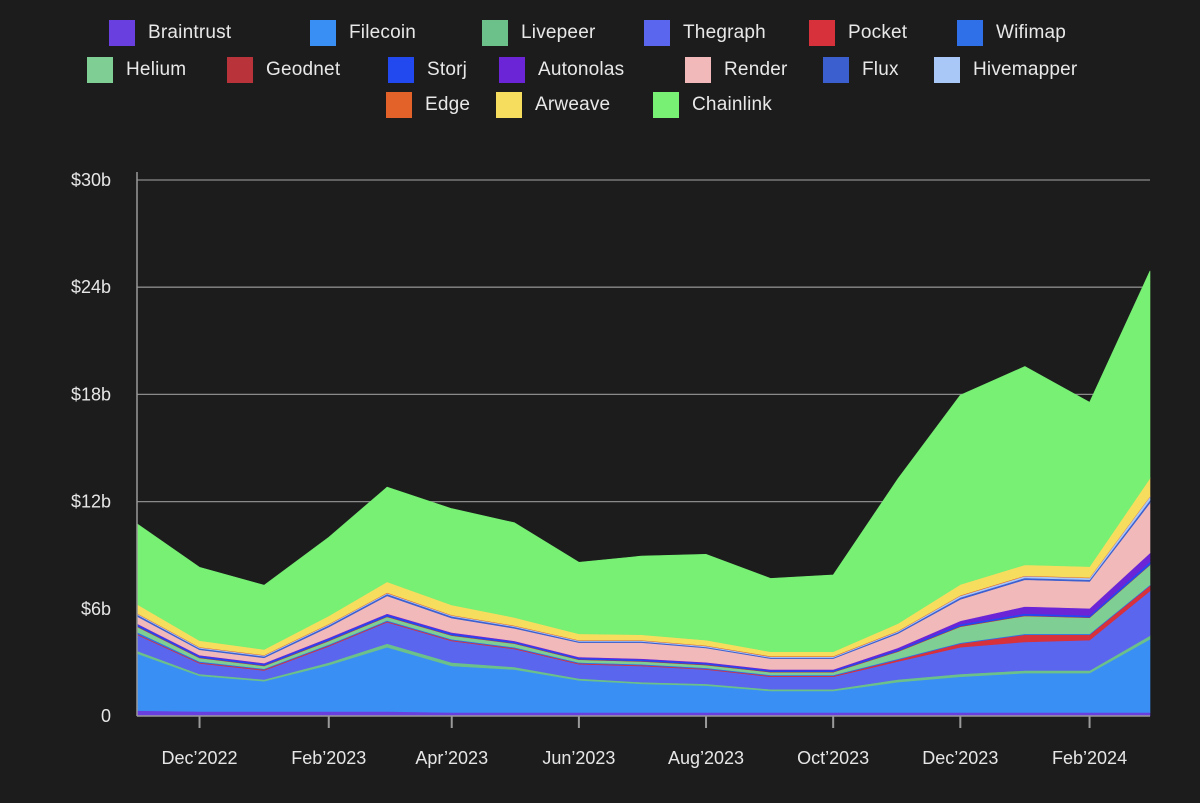 The image size is (1200, 803). I want to click on x-tick-label: Apr’2023, so click(451, 758).